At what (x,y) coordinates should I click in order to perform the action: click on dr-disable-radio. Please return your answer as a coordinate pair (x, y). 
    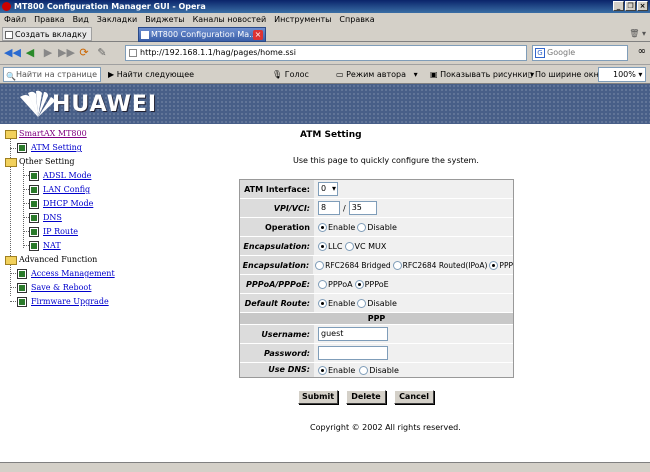
    Looking at the image, I should click on (362, 303).